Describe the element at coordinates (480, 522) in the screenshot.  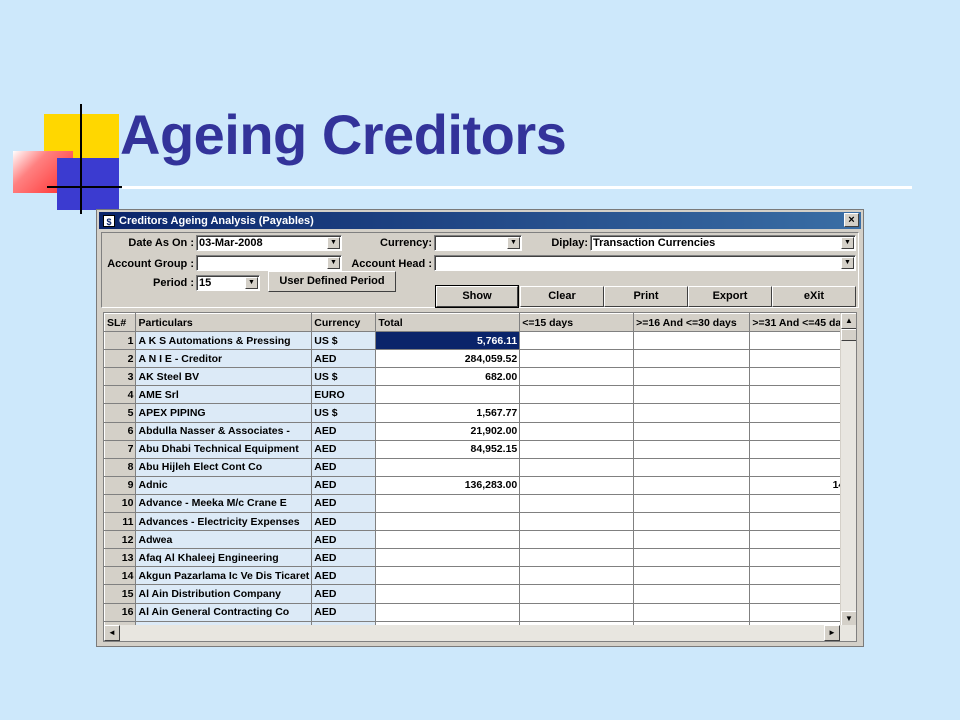
I see `table-row: 11 Advances - Electricity Expenses AED` at that location.